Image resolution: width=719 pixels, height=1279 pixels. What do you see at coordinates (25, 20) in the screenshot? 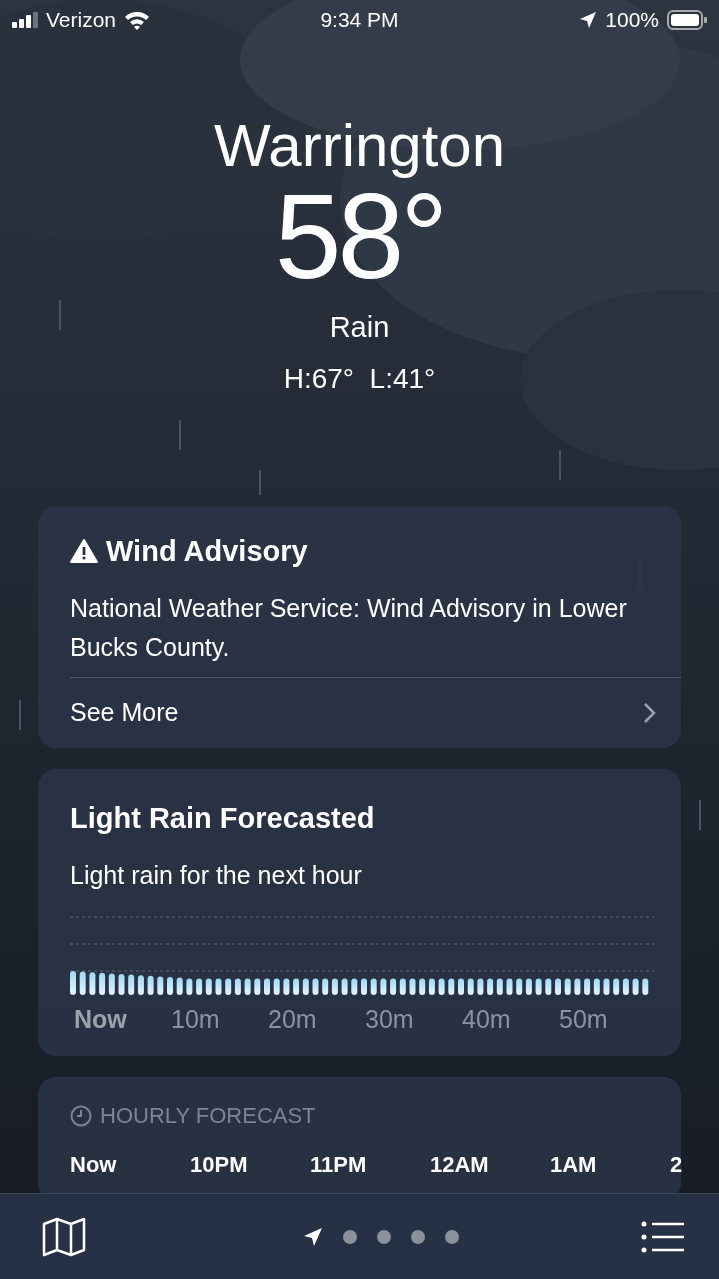
I see `signal-icon` at bounding box center [25, 20].